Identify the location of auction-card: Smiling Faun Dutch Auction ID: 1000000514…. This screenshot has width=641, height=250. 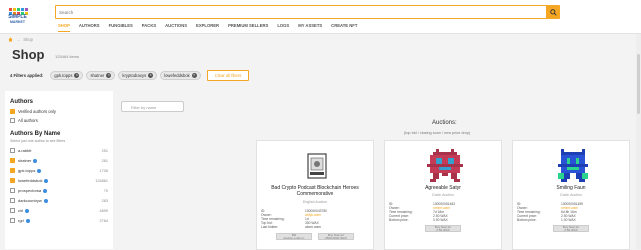
(571, 195).